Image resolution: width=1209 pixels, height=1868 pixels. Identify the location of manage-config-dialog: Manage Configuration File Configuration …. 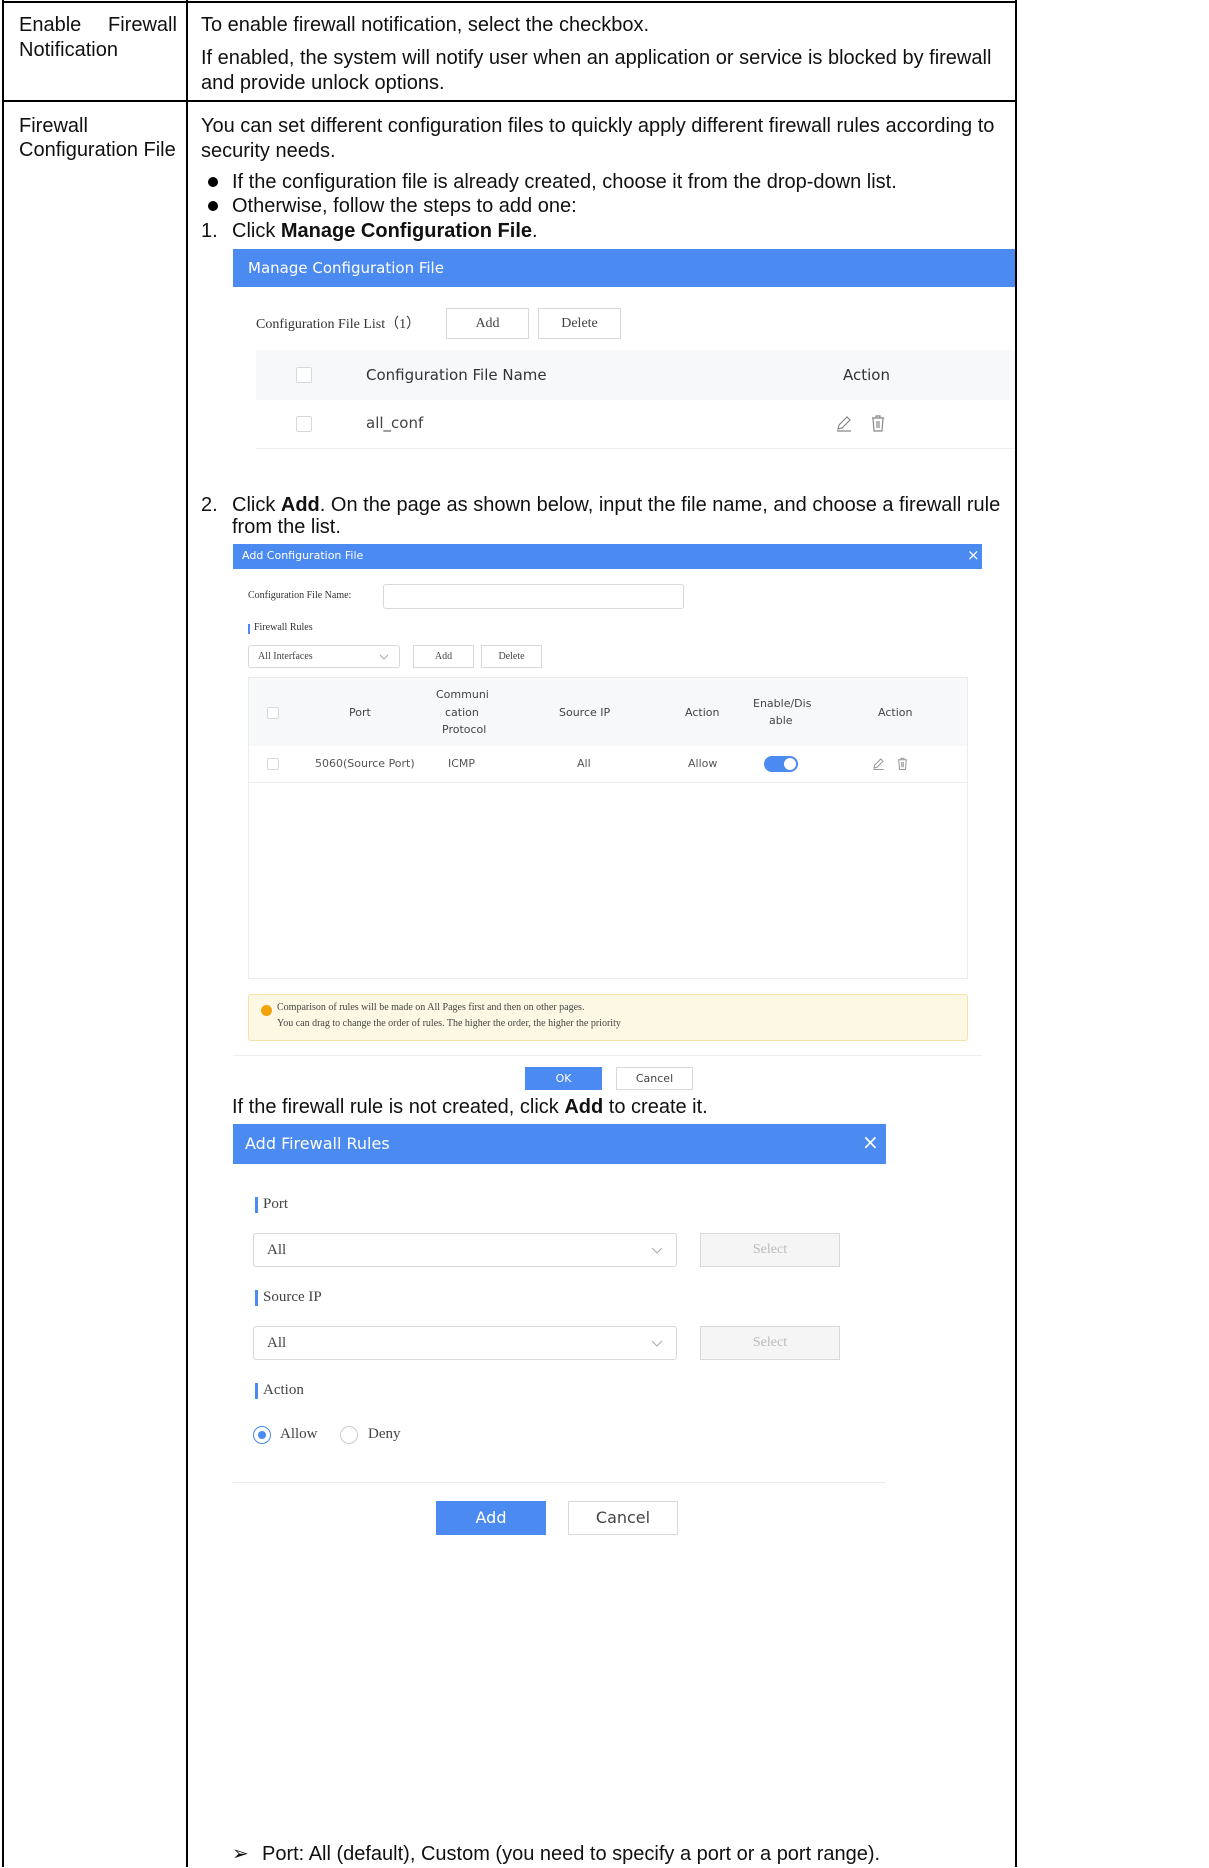
(624, 367).